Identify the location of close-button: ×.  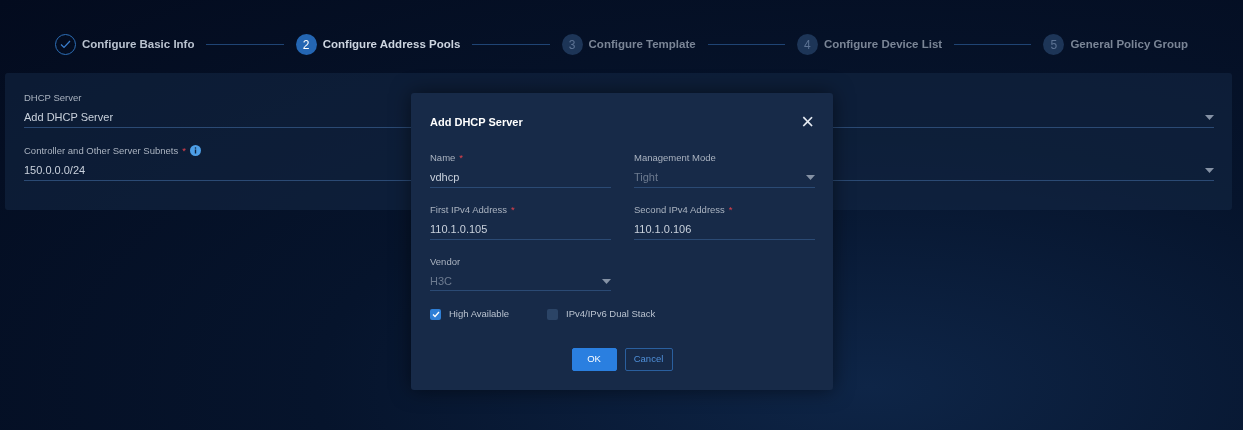
(807, 122).